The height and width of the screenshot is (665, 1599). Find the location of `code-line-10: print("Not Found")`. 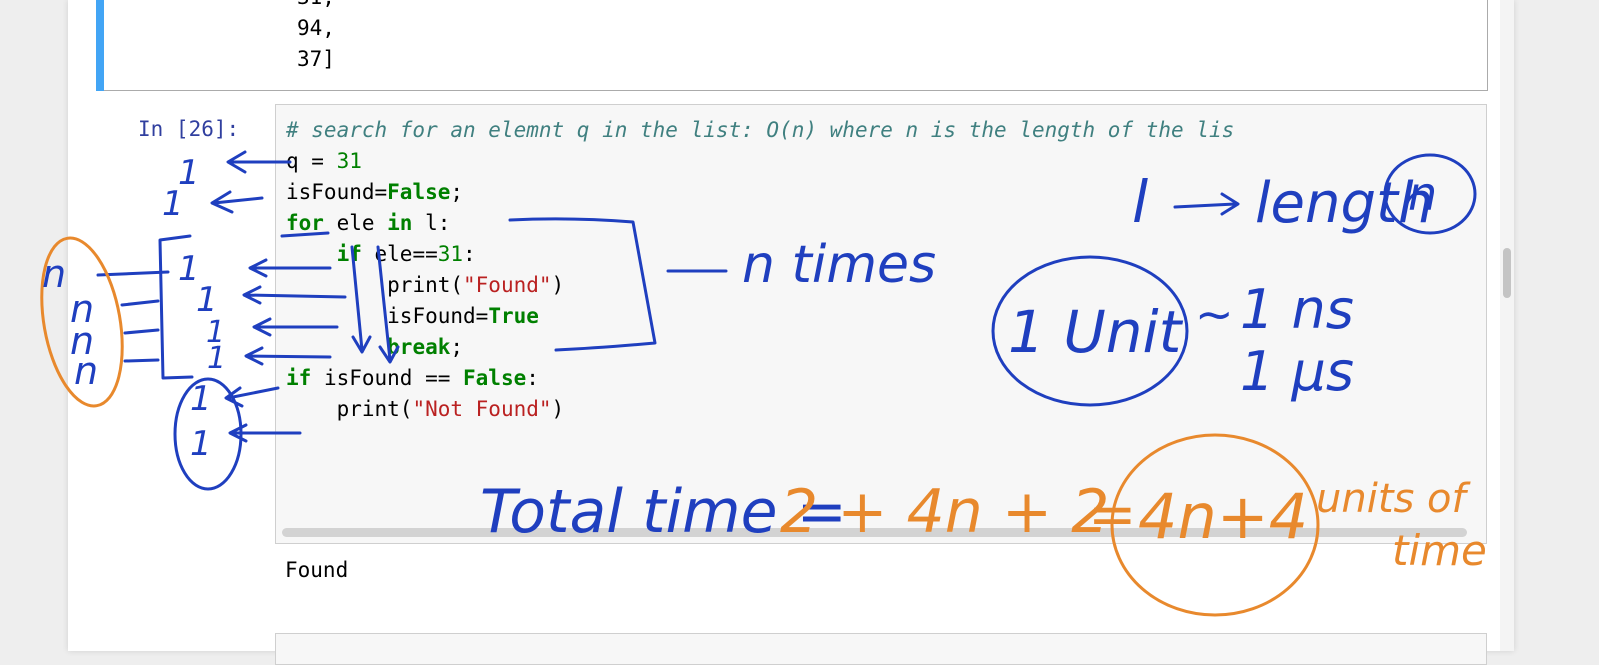

code-line-10: print("Not Found") is located at coordinates (425, 409).